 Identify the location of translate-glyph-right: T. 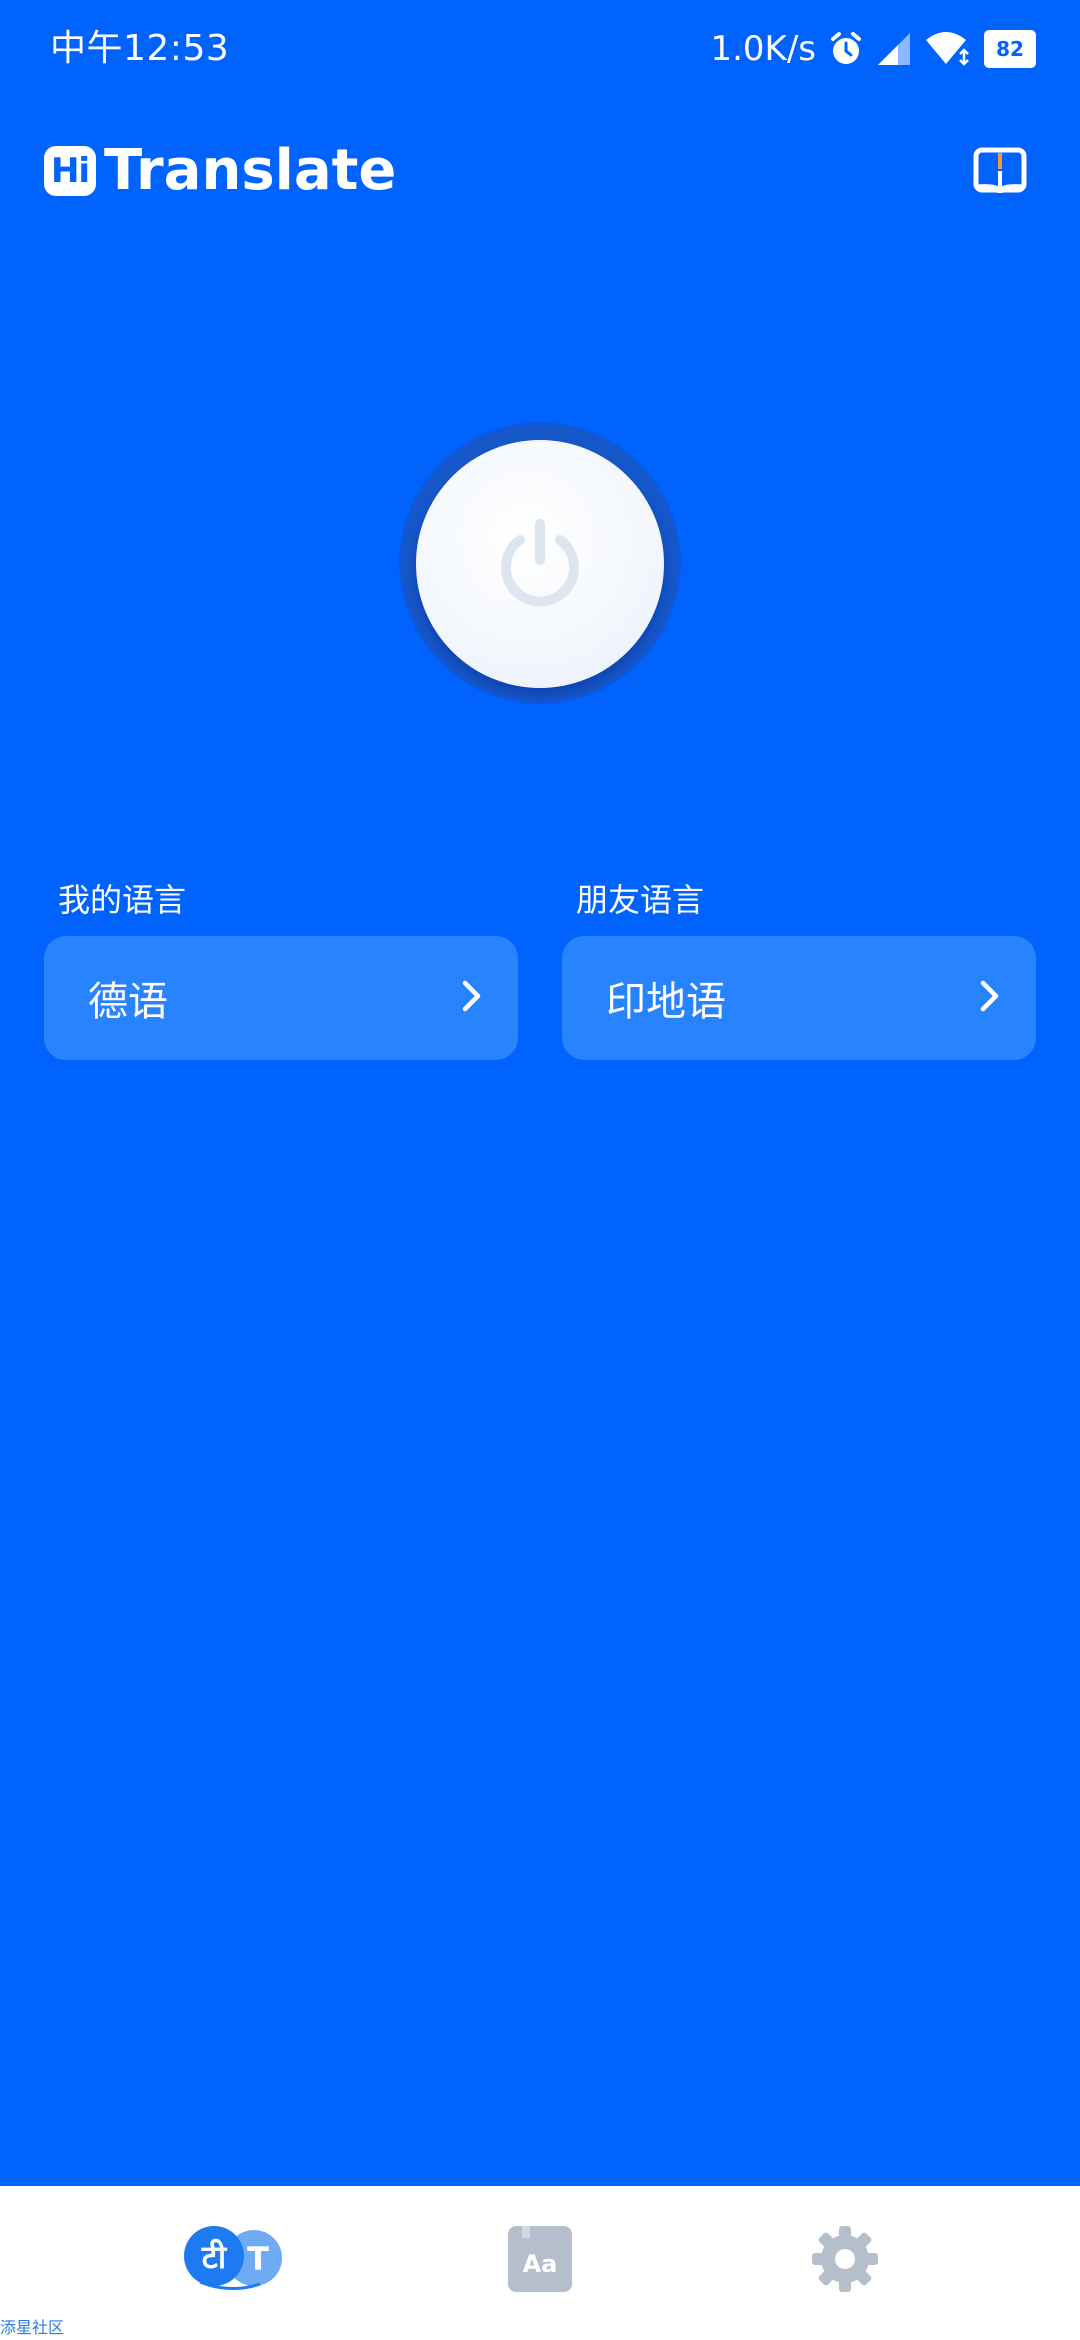
(258, 2259).